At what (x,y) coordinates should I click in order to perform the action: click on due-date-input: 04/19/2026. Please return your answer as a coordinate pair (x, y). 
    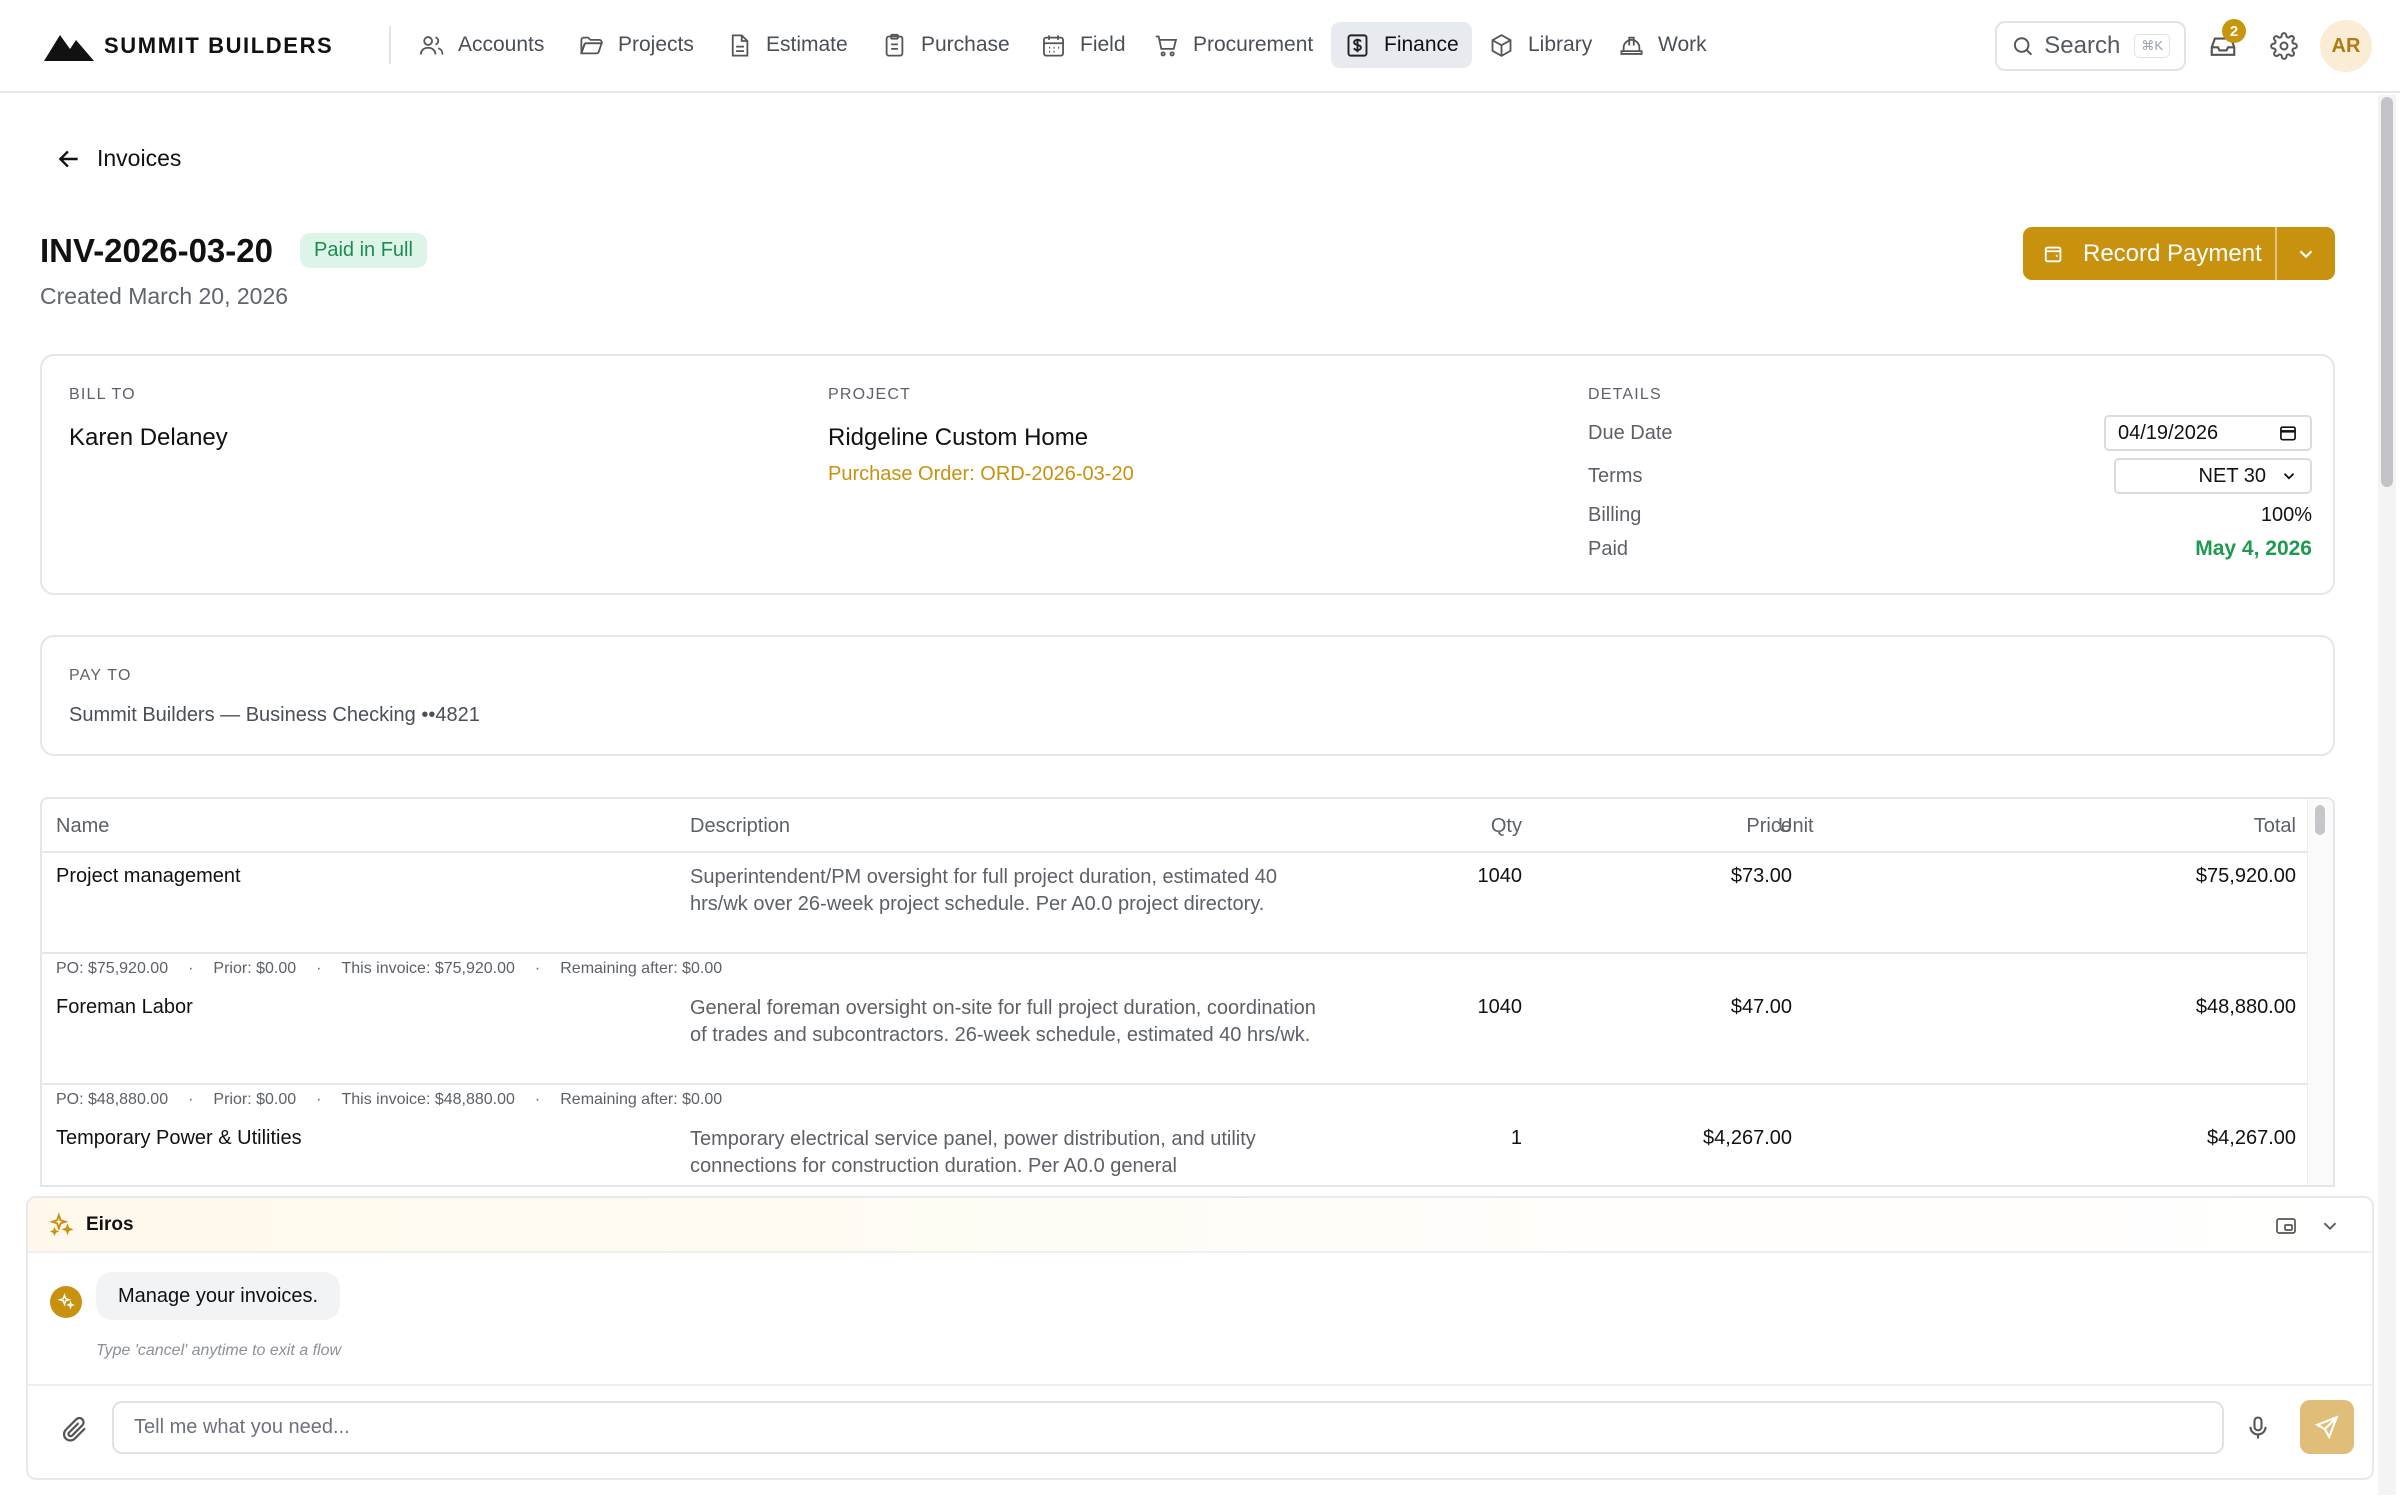
    Looking at the image, I should click on (2208, 433).